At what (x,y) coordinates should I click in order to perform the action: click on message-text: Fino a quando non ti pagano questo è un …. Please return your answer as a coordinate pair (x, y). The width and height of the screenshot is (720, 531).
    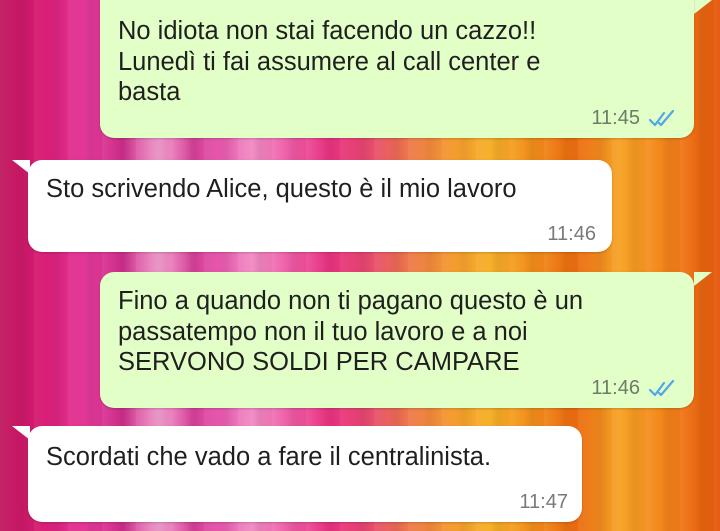
    Looking at the image, I should click on (351, 331).